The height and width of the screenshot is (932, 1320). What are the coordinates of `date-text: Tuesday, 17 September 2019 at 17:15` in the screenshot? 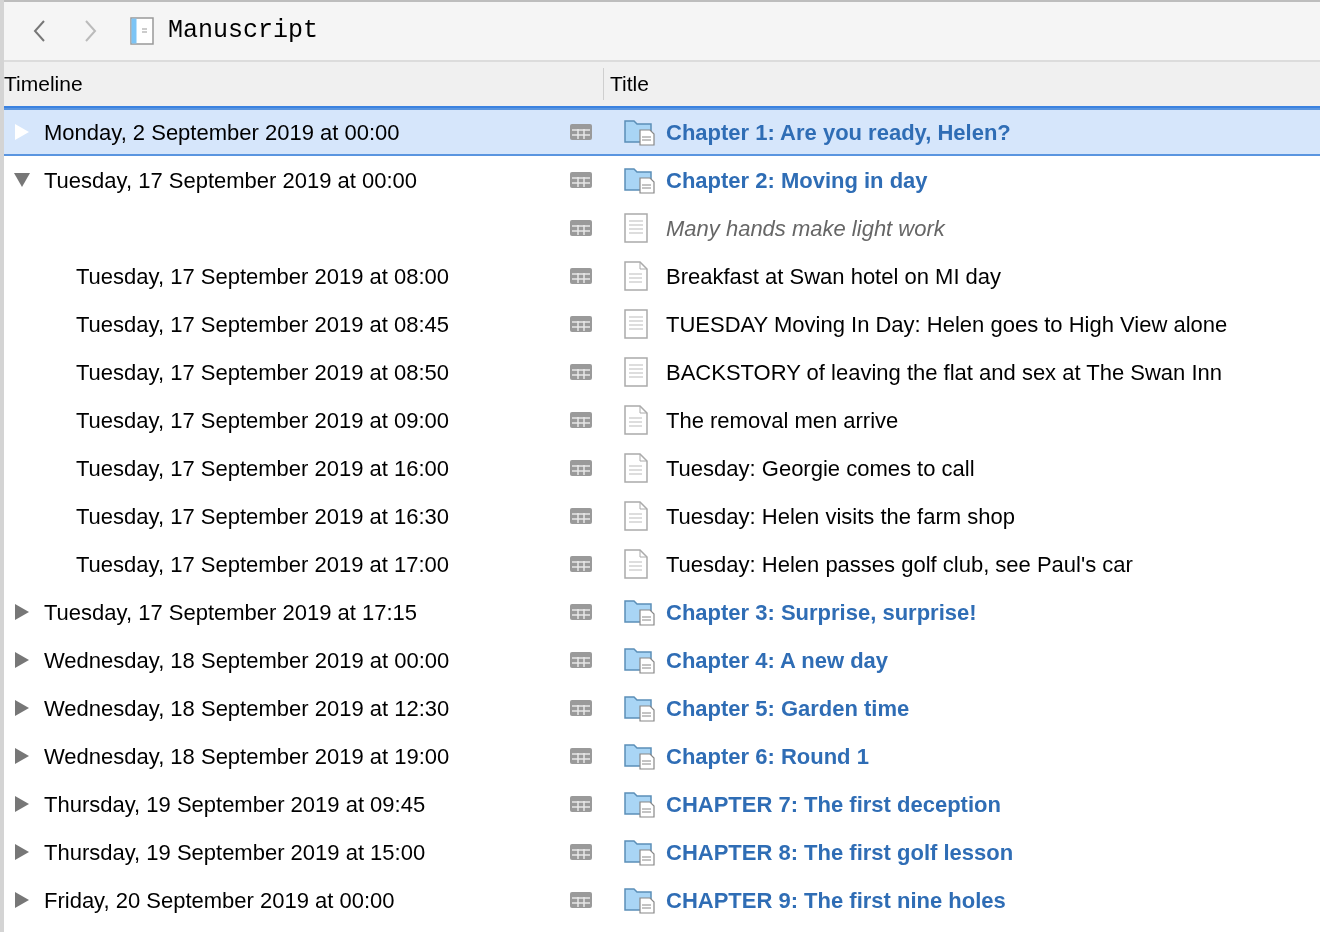 It's located at (231, 612).